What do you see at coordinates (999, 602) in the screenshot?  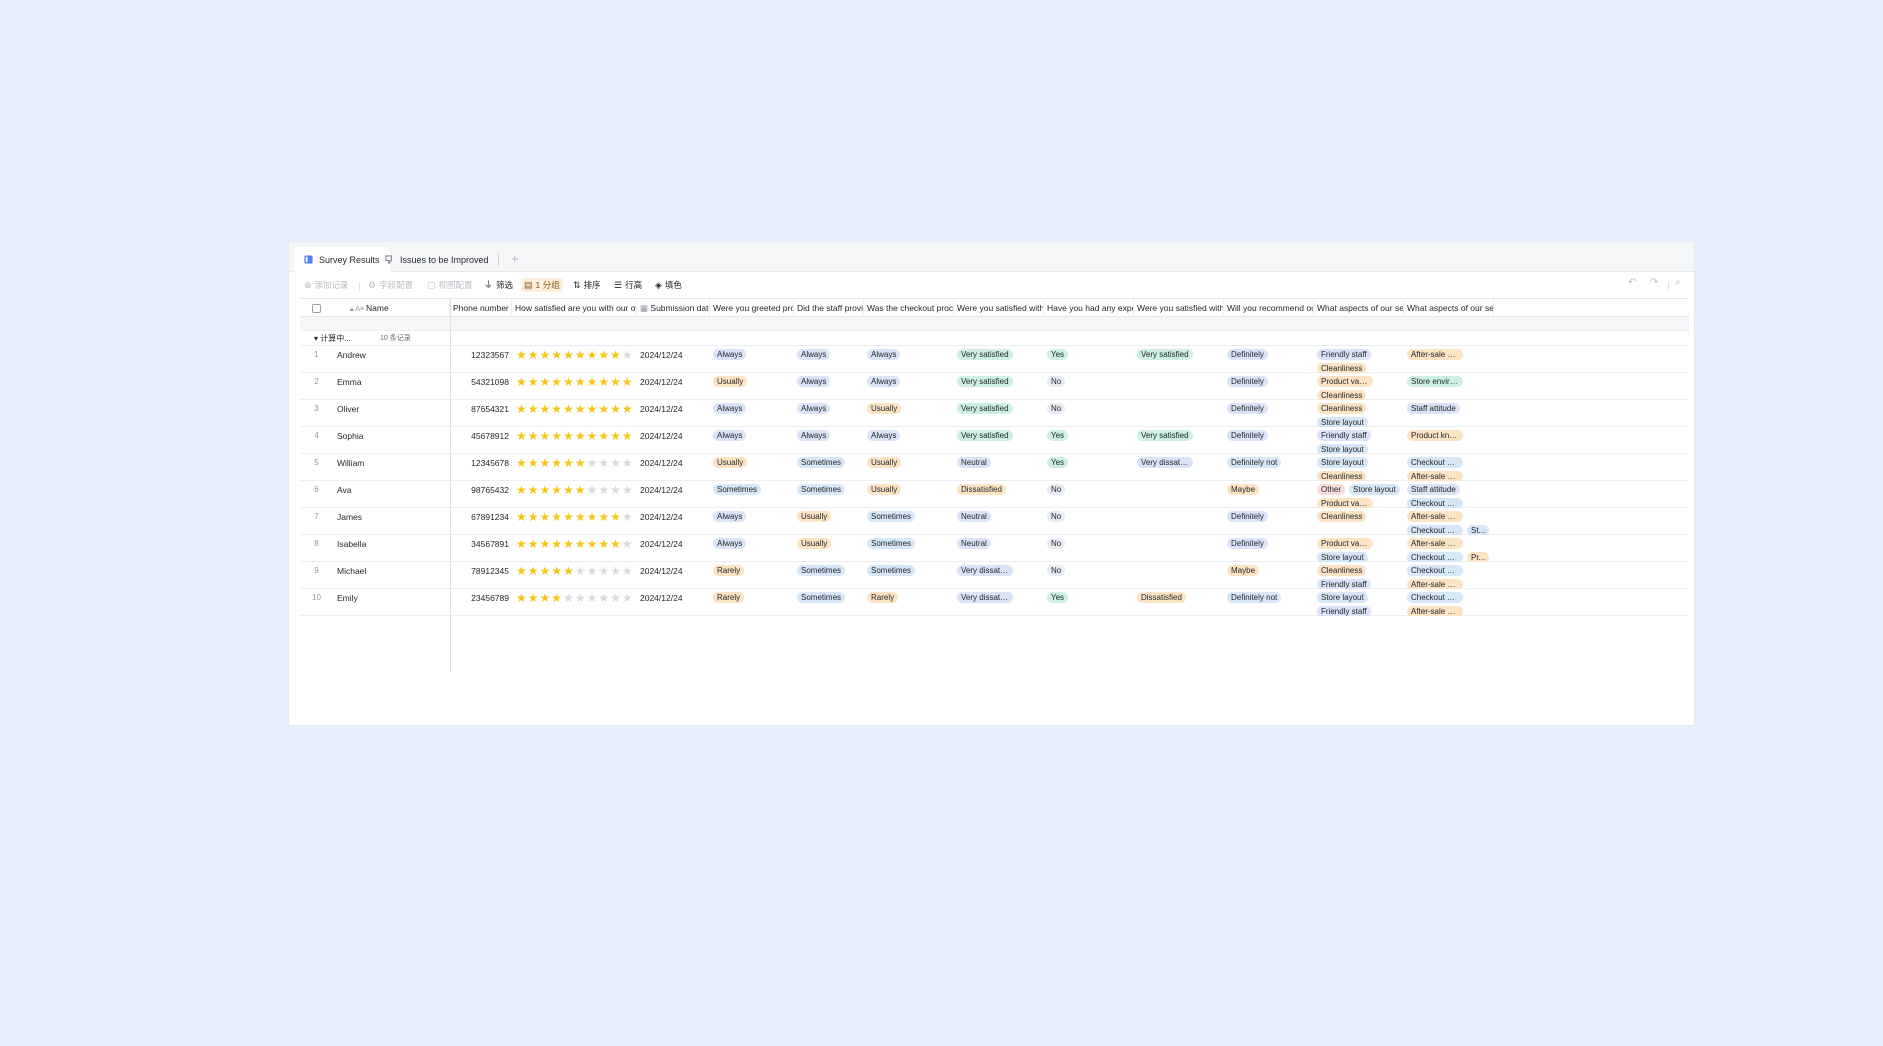 I see `option-cell-q4: Very dissatisfied` at bounding box center [999, 602].